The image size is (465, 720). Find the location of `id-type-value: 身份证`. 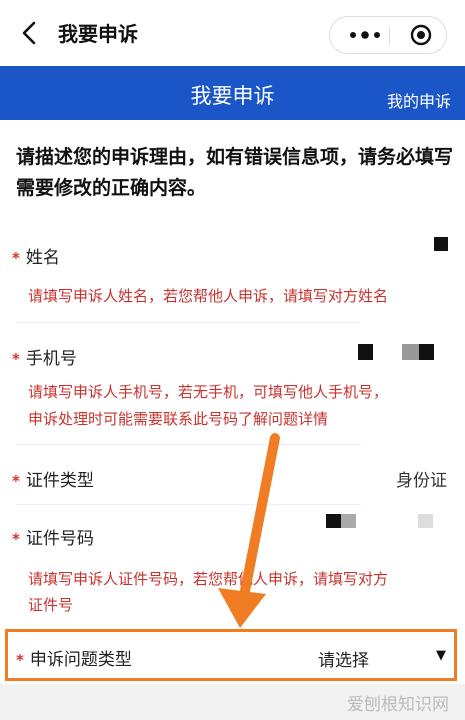

id-type-value: 身份证 is located at coordinates (421, 478).